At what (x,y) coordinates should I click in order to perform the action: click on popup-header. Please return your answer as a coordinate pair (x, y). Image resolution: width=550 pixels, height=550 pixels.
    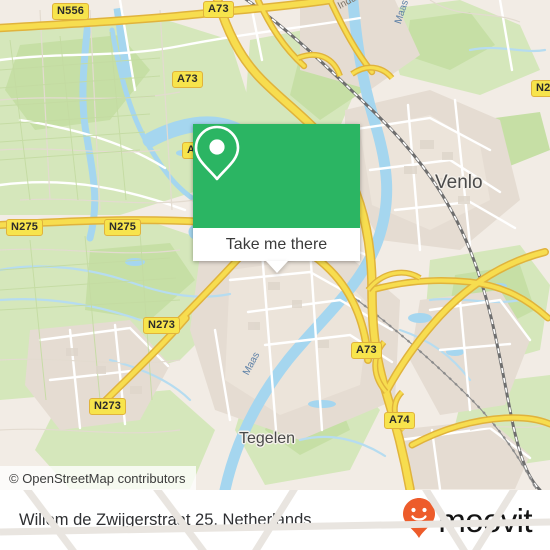
    Looking at the image, I should click on (276, 176).